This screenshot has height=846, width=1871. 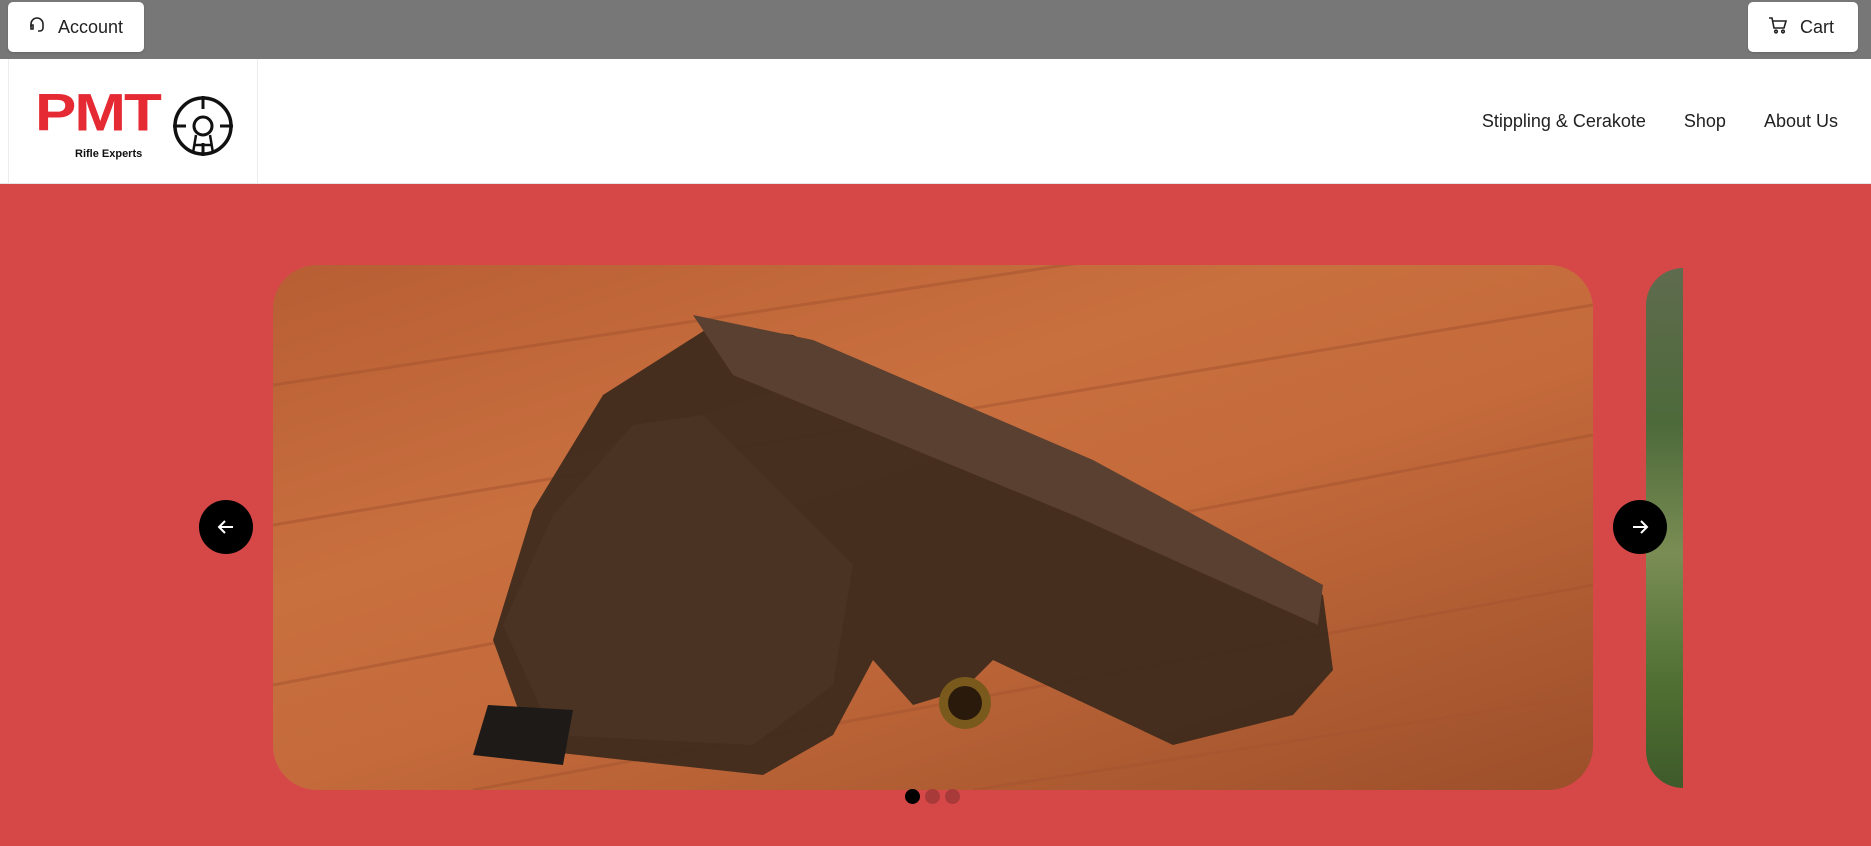 What do you see at coordinates (1660, 121) in the screenshot?
I see `main-nav: Stippling & Cerakote Shop About Us` at bounding box center [1660, 121].